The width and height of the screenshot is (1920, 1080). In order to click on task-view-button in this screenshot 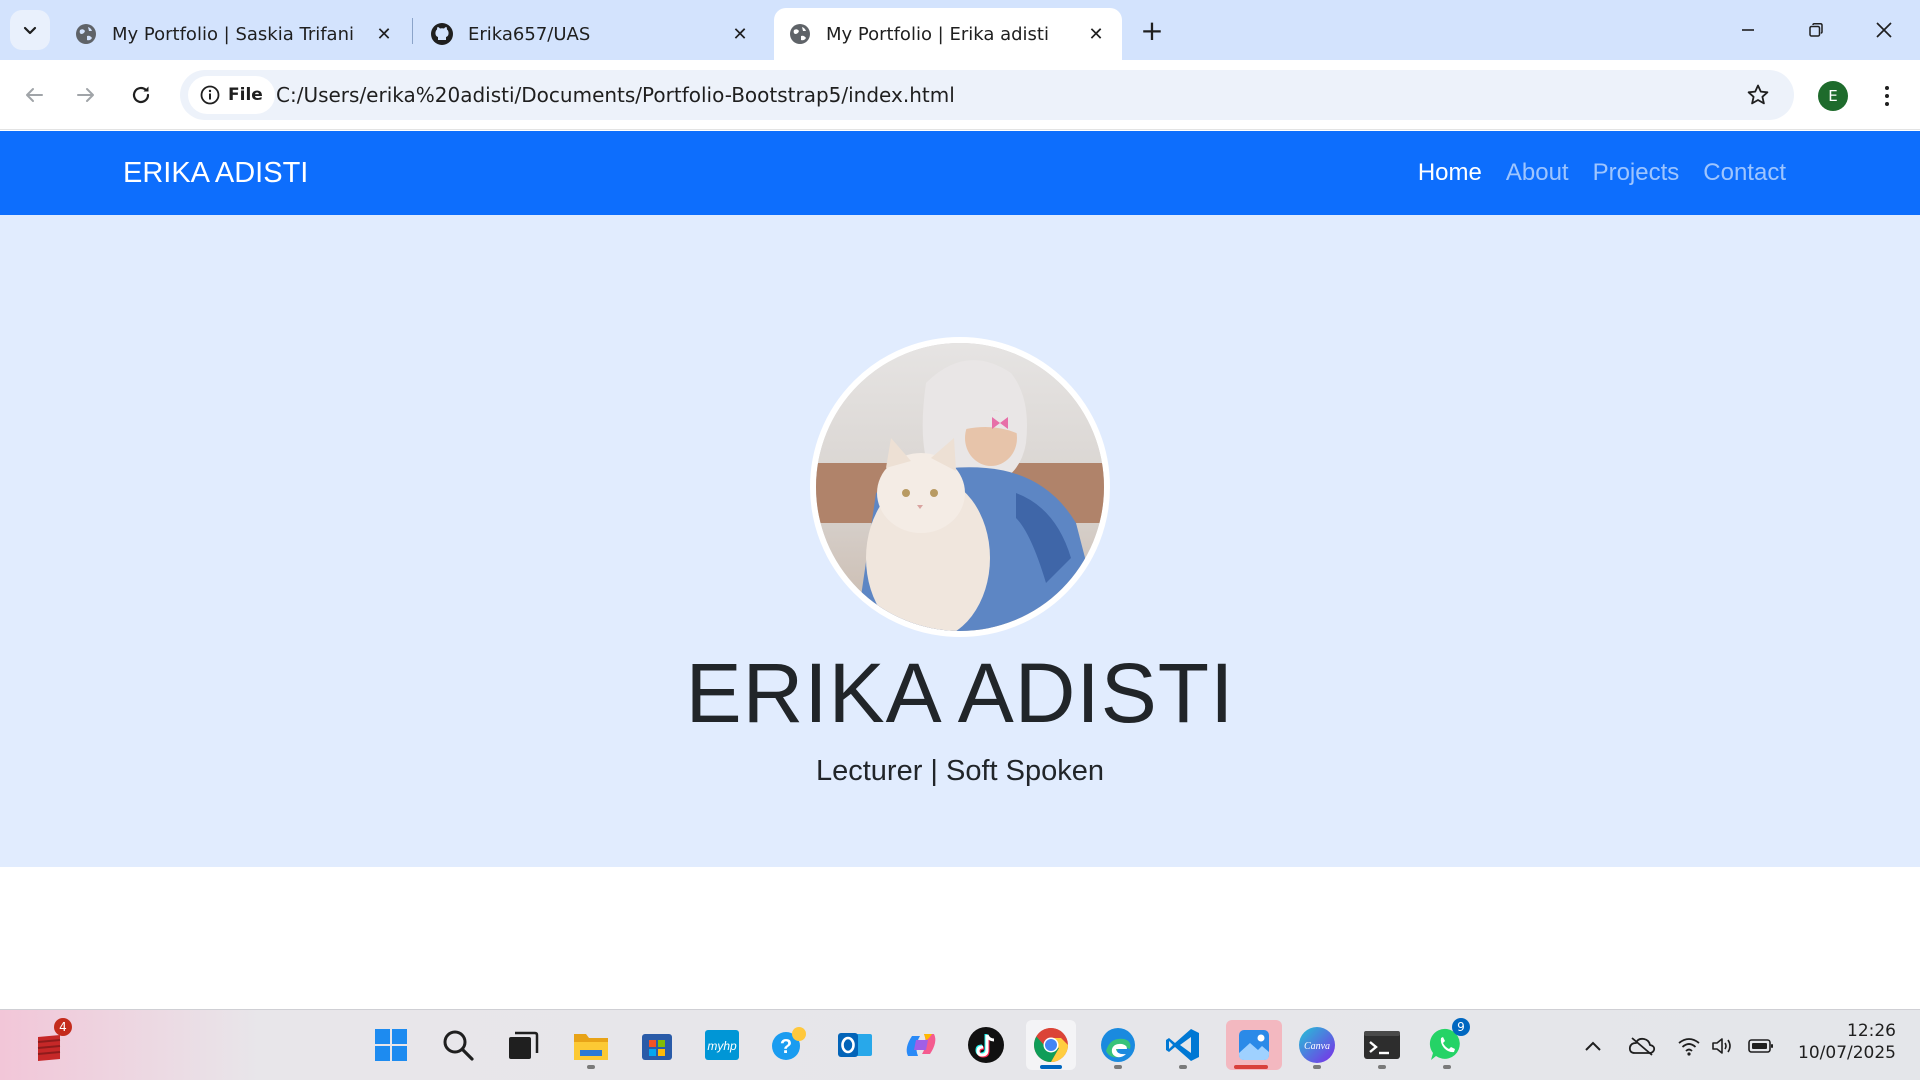, I will do `click(523, 1045)`.